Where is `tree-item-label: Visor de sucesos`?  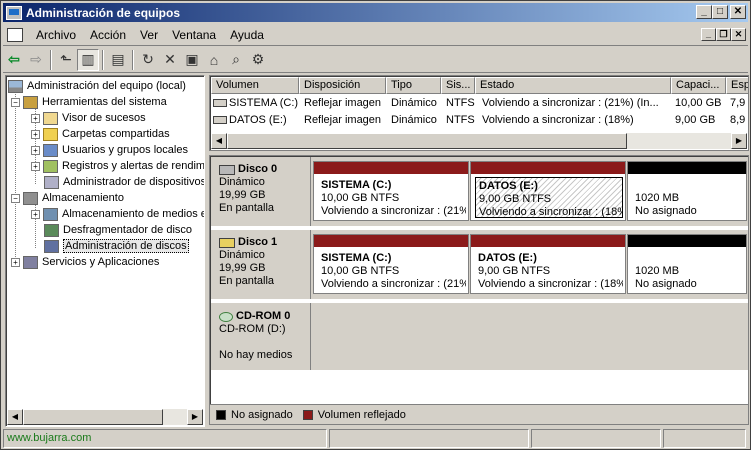 tree-item-label: Visor de sucesos is located at coordinates (104, 118).